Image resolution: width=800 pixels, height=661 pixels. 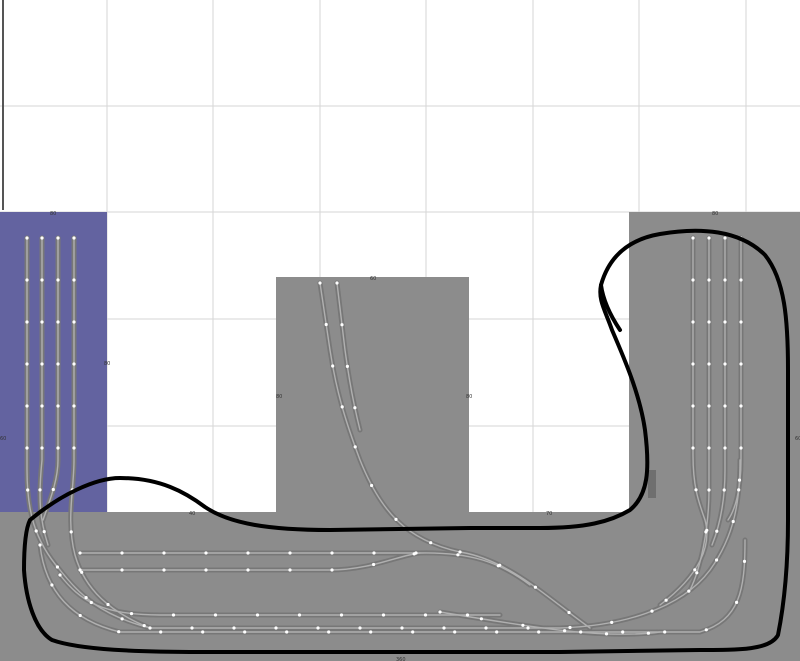 What do you see at coordinates (549, 514) in the screenshot?
I see `dimension-label: 70` at bounding box center [549, 514].